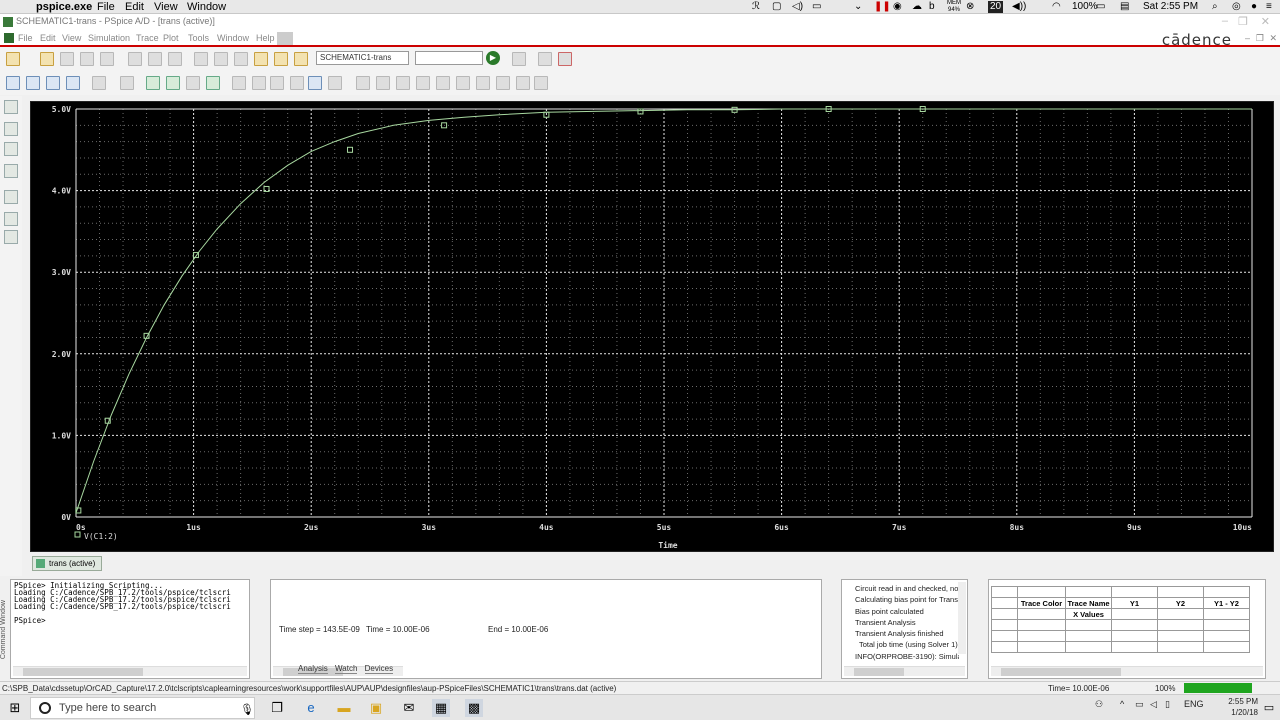 This screenshot has width=1280, height=720. I want to click on performance-icon, so click(193, 83).